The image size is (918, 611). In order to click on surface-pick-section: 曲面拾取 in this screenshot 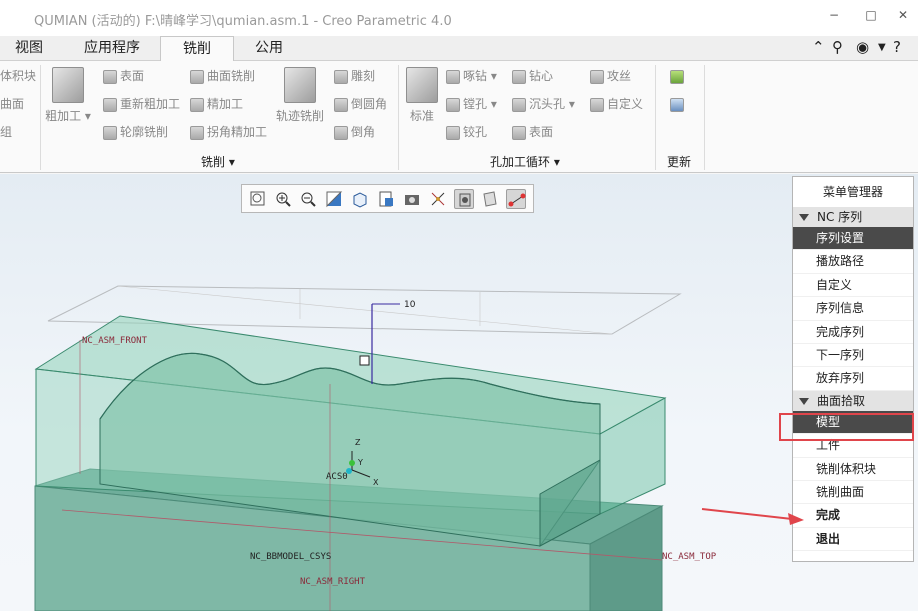, I will do `click(853, 400)`.